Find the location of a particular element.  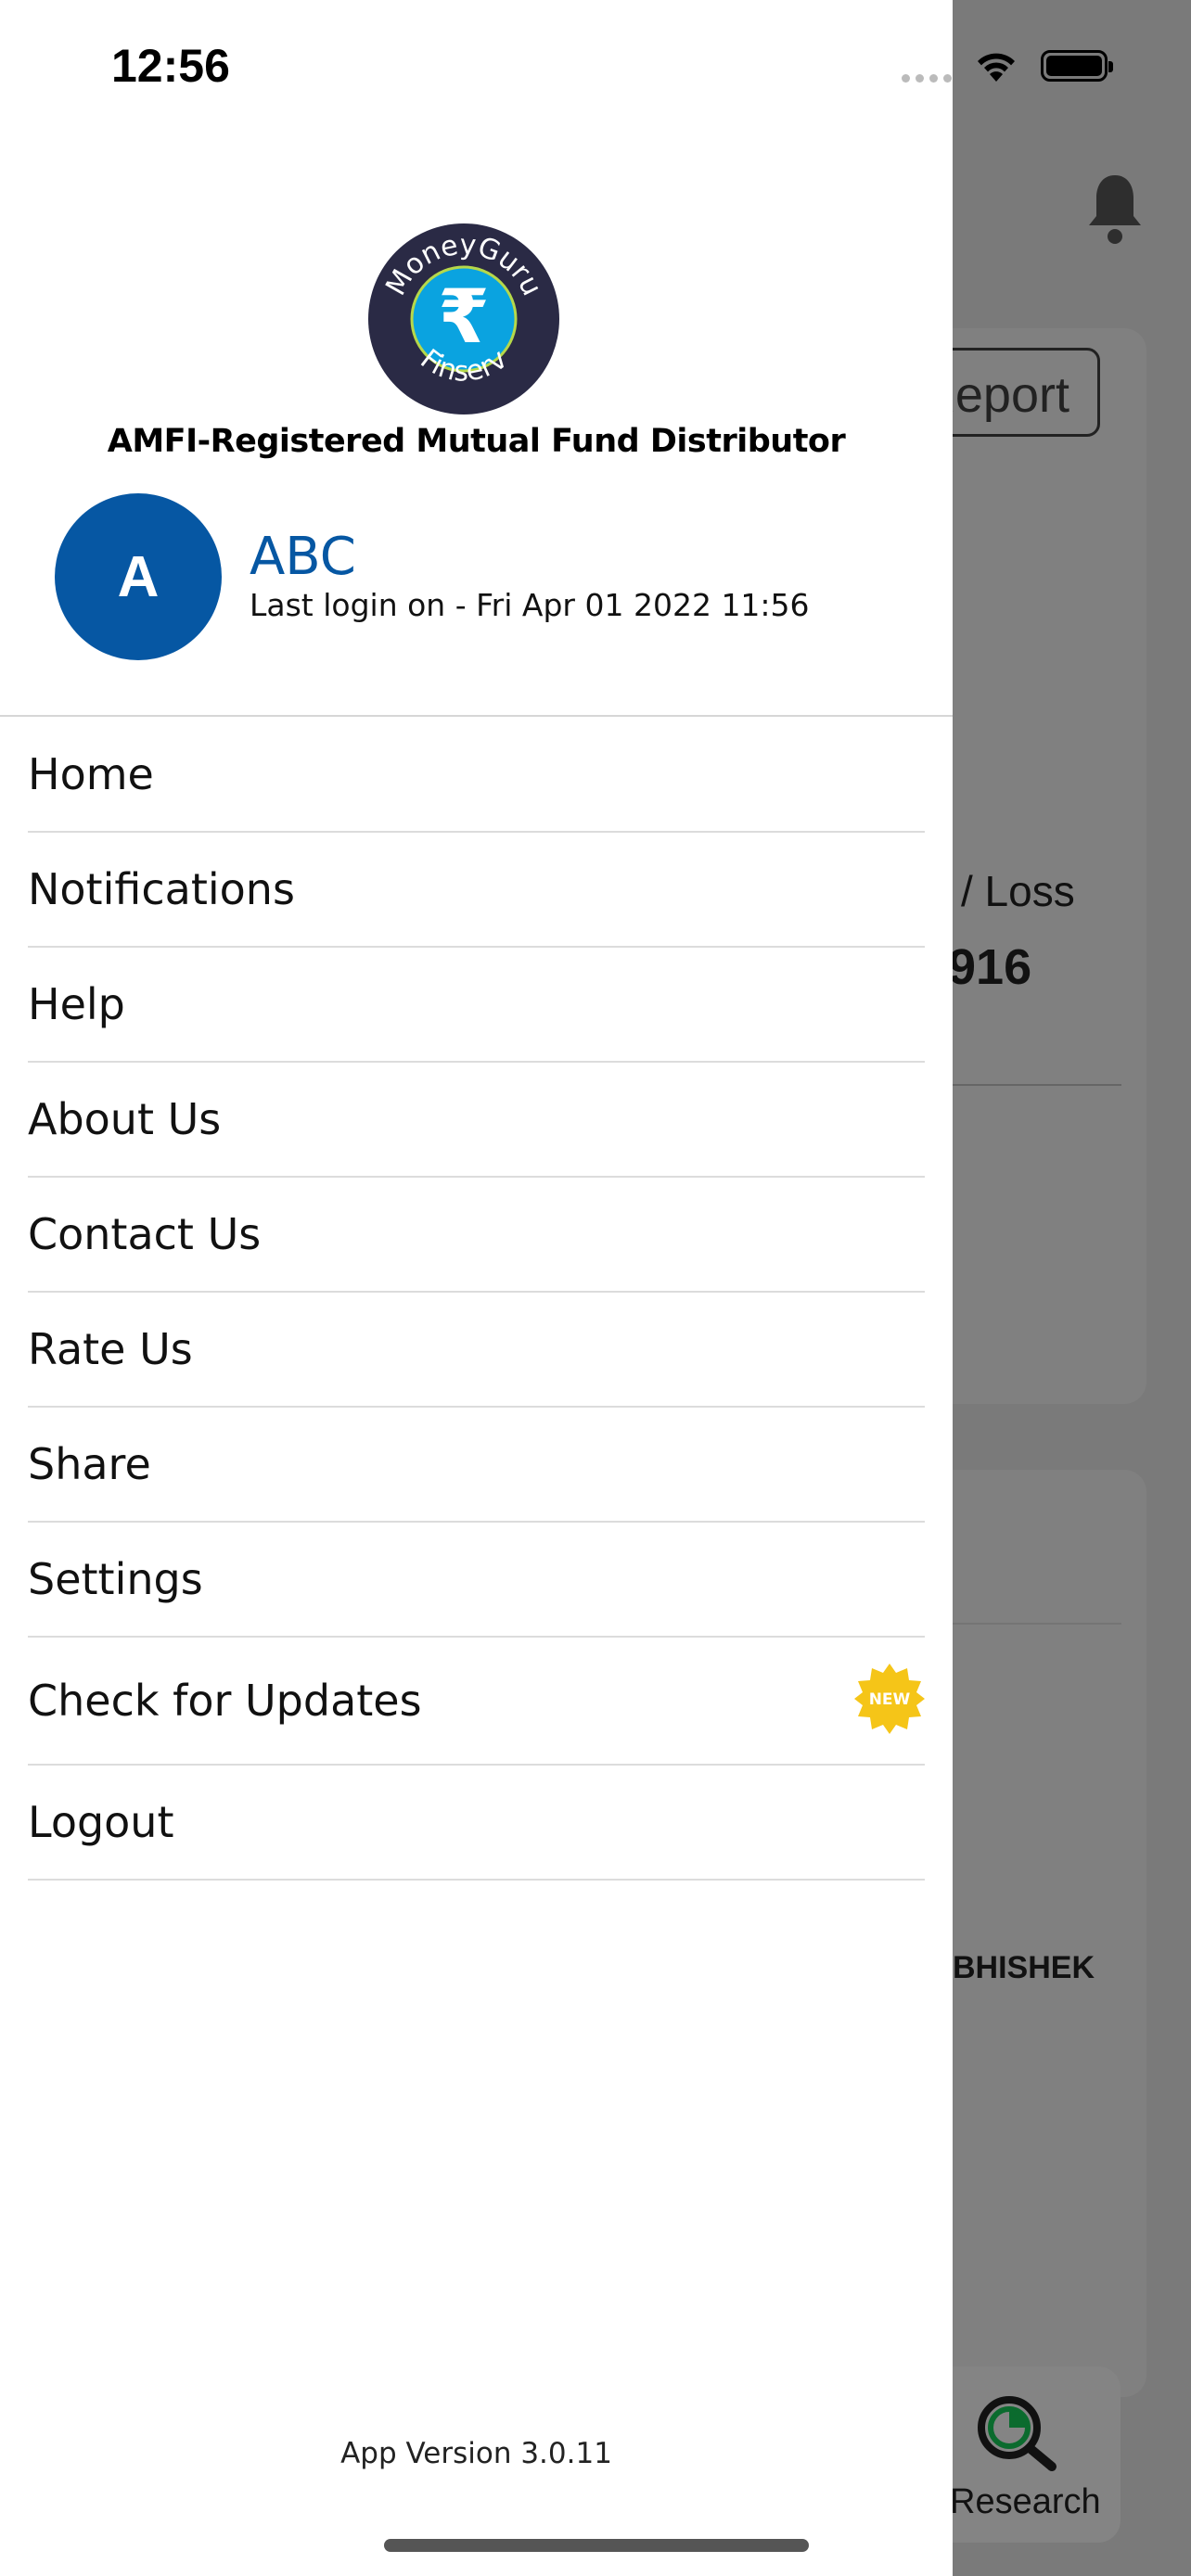

new-badge-icon: NEW is located at coordinates (889, 1699).